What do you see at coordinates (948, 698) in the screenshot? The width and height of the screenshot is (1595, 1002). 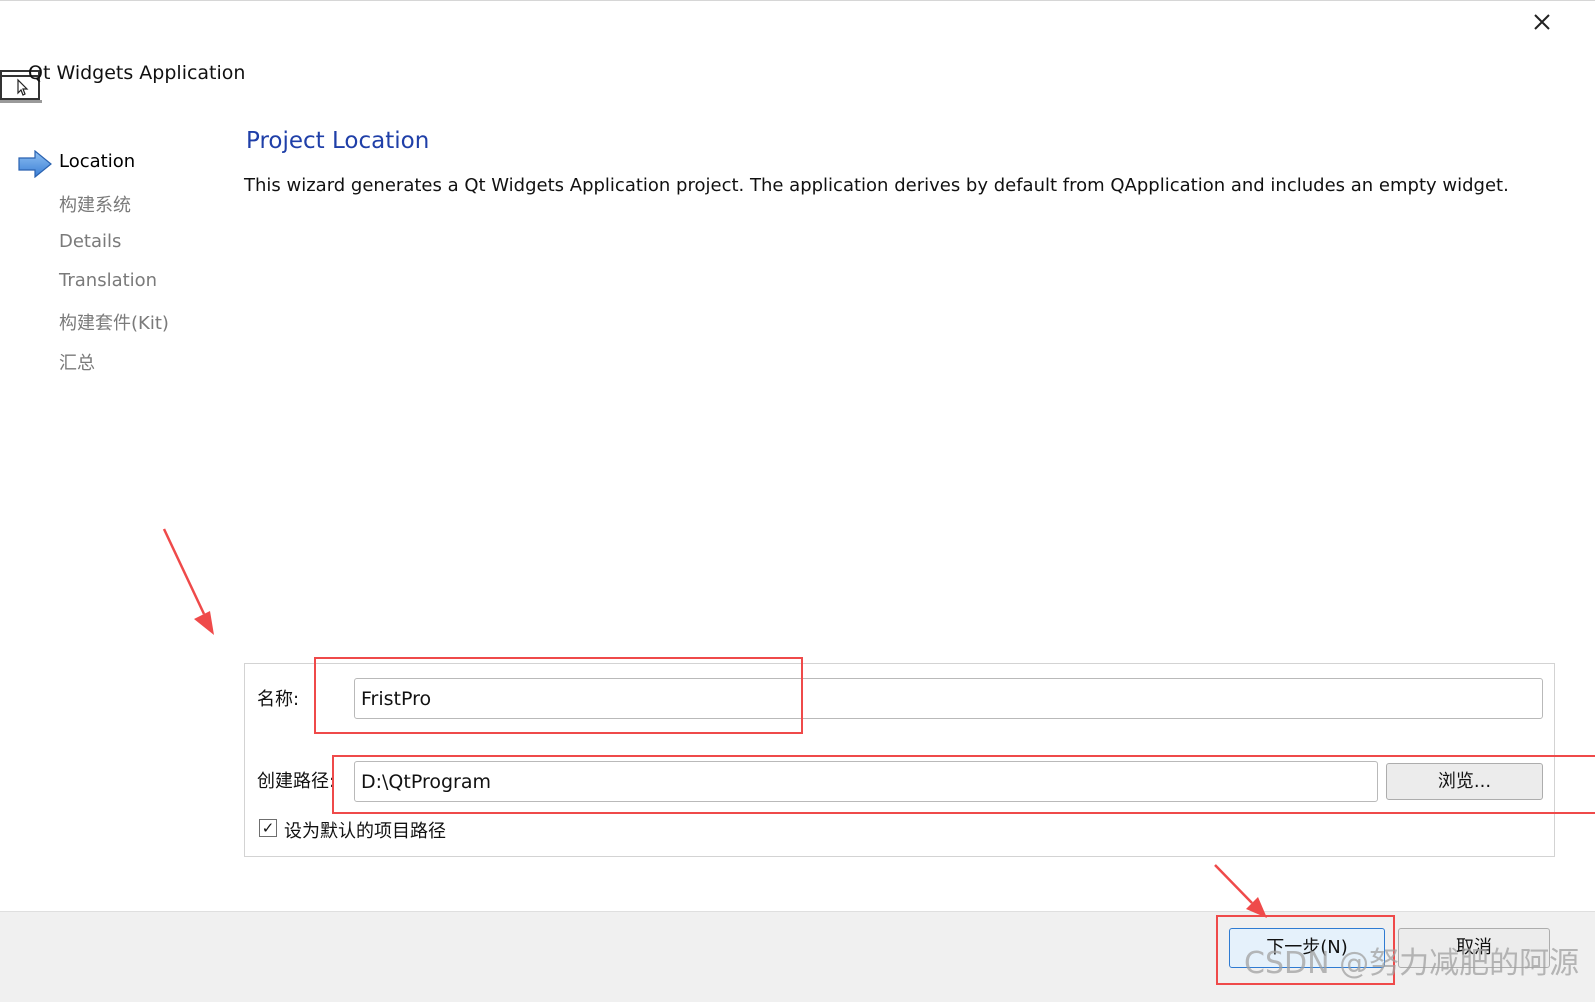 I see `project-name-input: FristPro` at bounding box center [948, 698].